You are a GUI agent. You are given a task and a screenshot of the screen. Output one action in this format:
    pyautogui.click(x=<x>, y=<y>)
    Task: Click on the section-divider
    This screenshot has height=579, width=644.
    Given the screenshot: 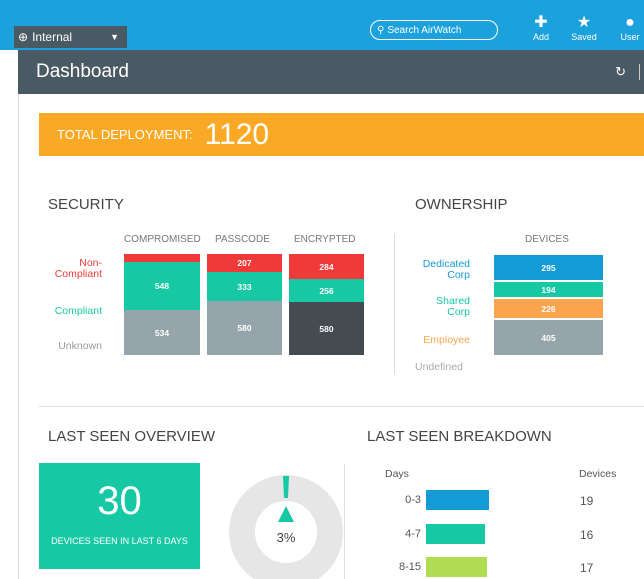 What is the action you would take?
    pyautogui.click(x=394, y=304)
    